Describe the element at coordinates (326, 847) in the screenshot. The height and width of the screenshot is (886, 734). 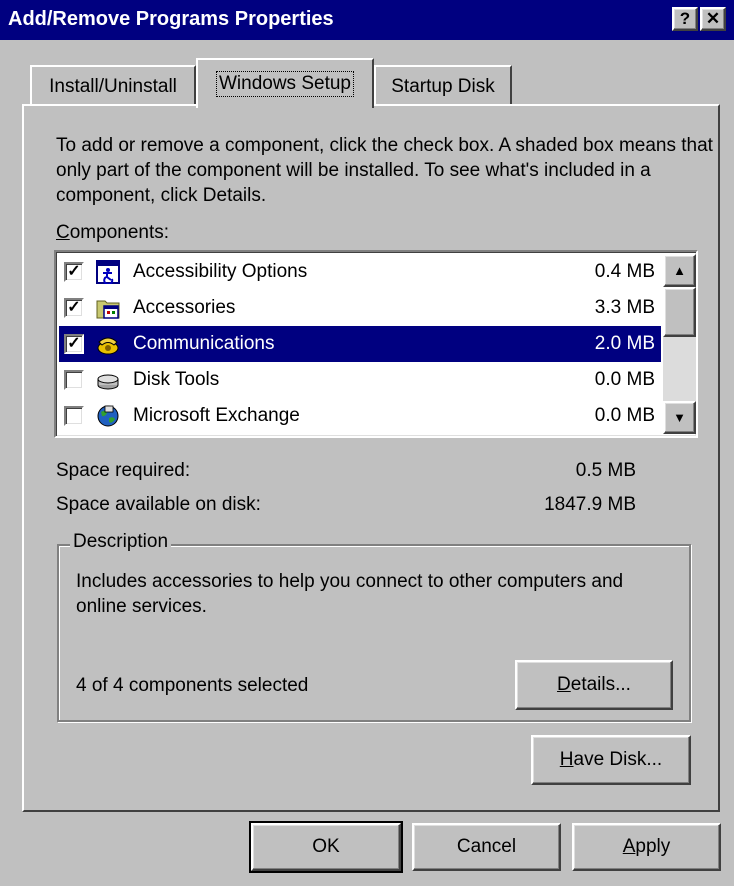
I see `ok-button: OK` at that location.